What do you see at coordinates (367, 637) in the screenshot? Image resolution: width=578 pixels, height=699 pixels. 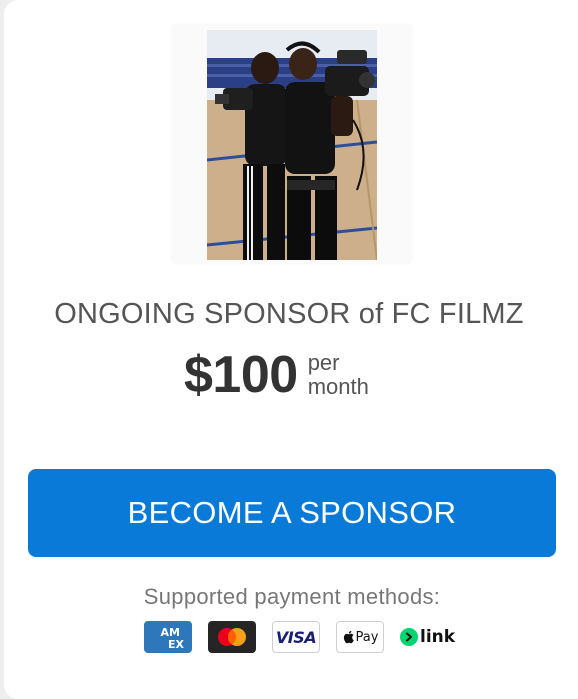 I see `apple-pay-text: Pay` at bounding box center [367, 637].